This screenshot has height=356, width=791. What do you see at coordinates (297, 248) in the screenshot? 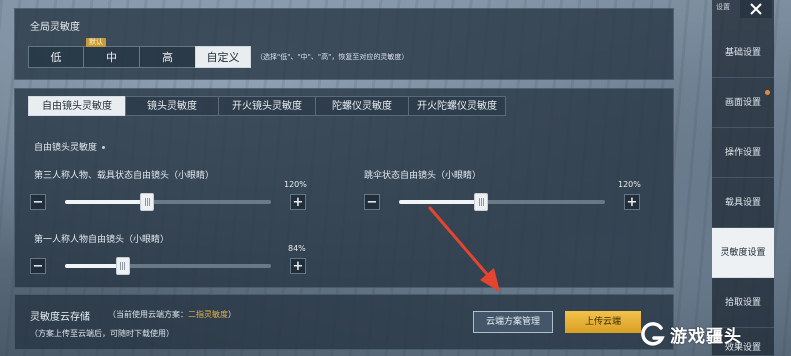
I see `slider-first-person-value: 84%` at bounding box center [297, 248].